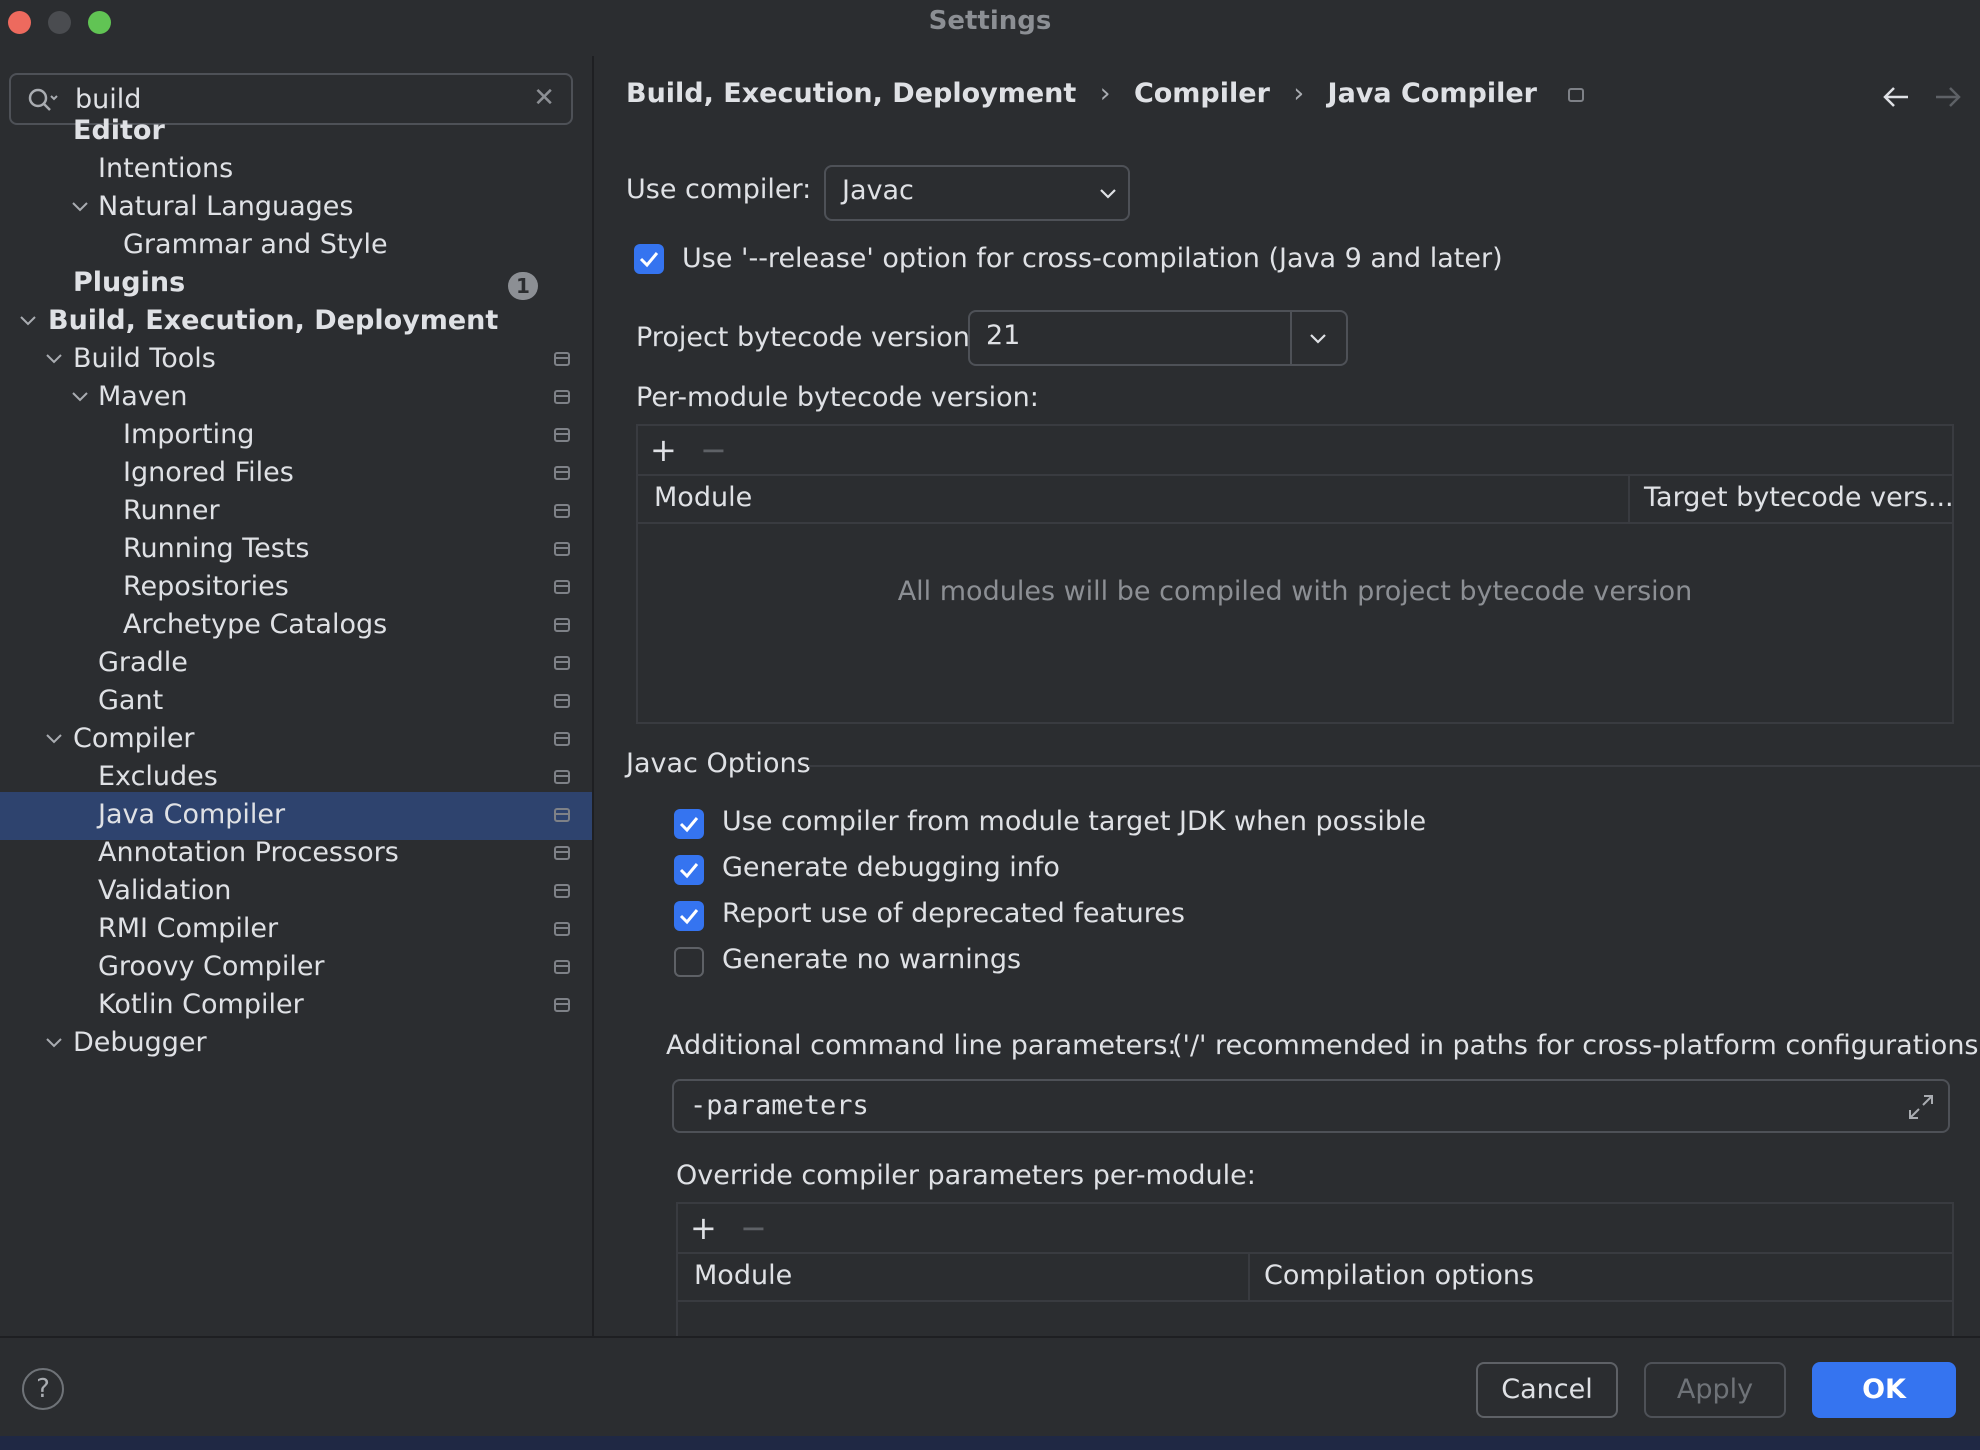  What do you see at coordinates (189, 434) in the screenshot?
I see `sidebar-item-label: Importing` at bounding box center [189, 434].